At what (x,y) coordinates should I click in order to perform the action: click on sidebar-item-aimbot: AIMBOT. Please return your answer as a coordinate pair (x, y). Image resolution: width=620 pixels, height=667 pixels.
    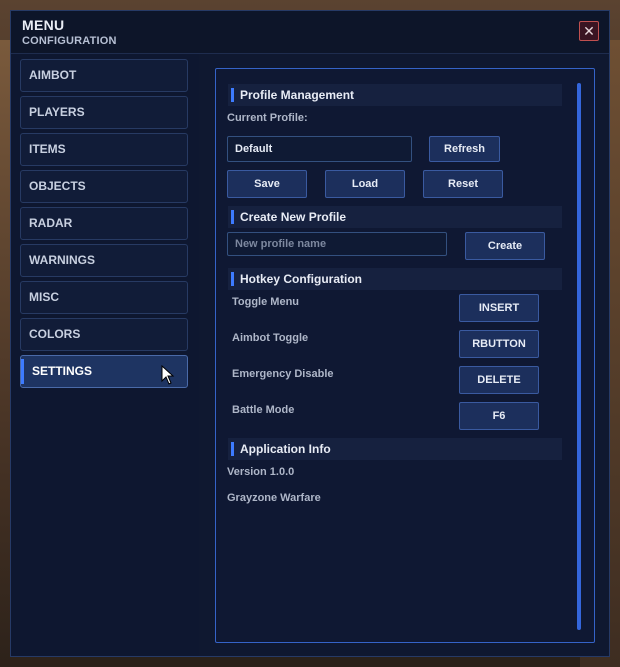
    Looking at the image, I should click on (104, 75).